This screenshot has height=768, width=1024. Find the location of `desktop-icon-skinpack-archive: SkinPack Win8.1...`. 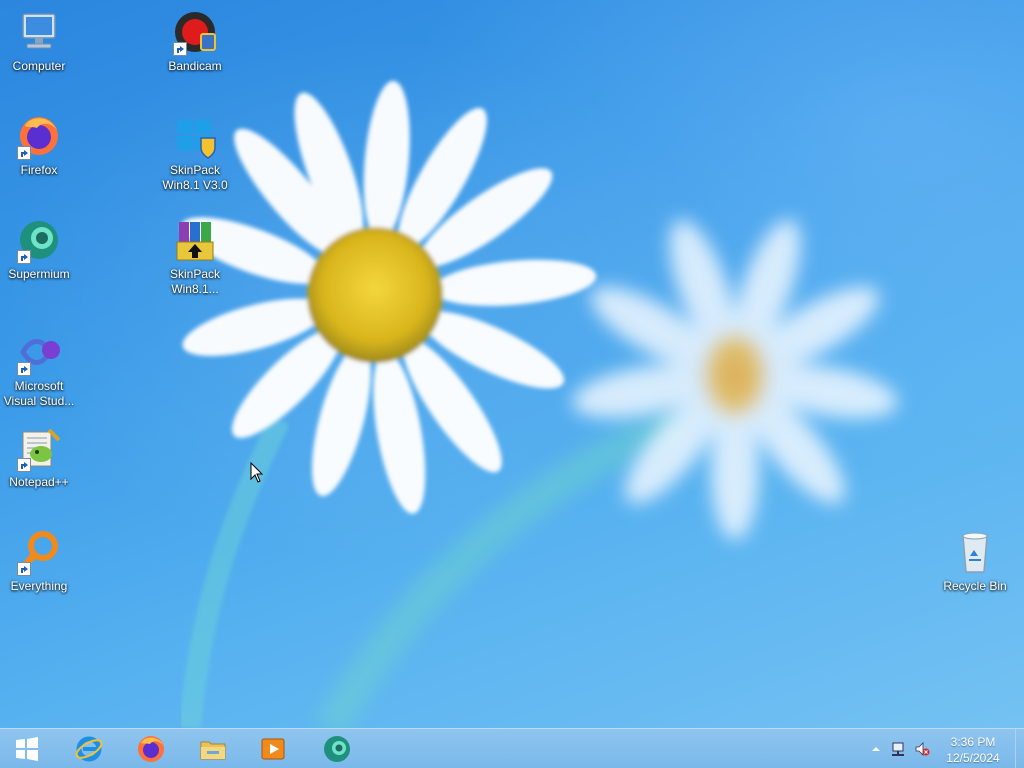

desktop-icon-skinpack-archive: SkinPack Win8.1... is located at coordinates (195, 256).